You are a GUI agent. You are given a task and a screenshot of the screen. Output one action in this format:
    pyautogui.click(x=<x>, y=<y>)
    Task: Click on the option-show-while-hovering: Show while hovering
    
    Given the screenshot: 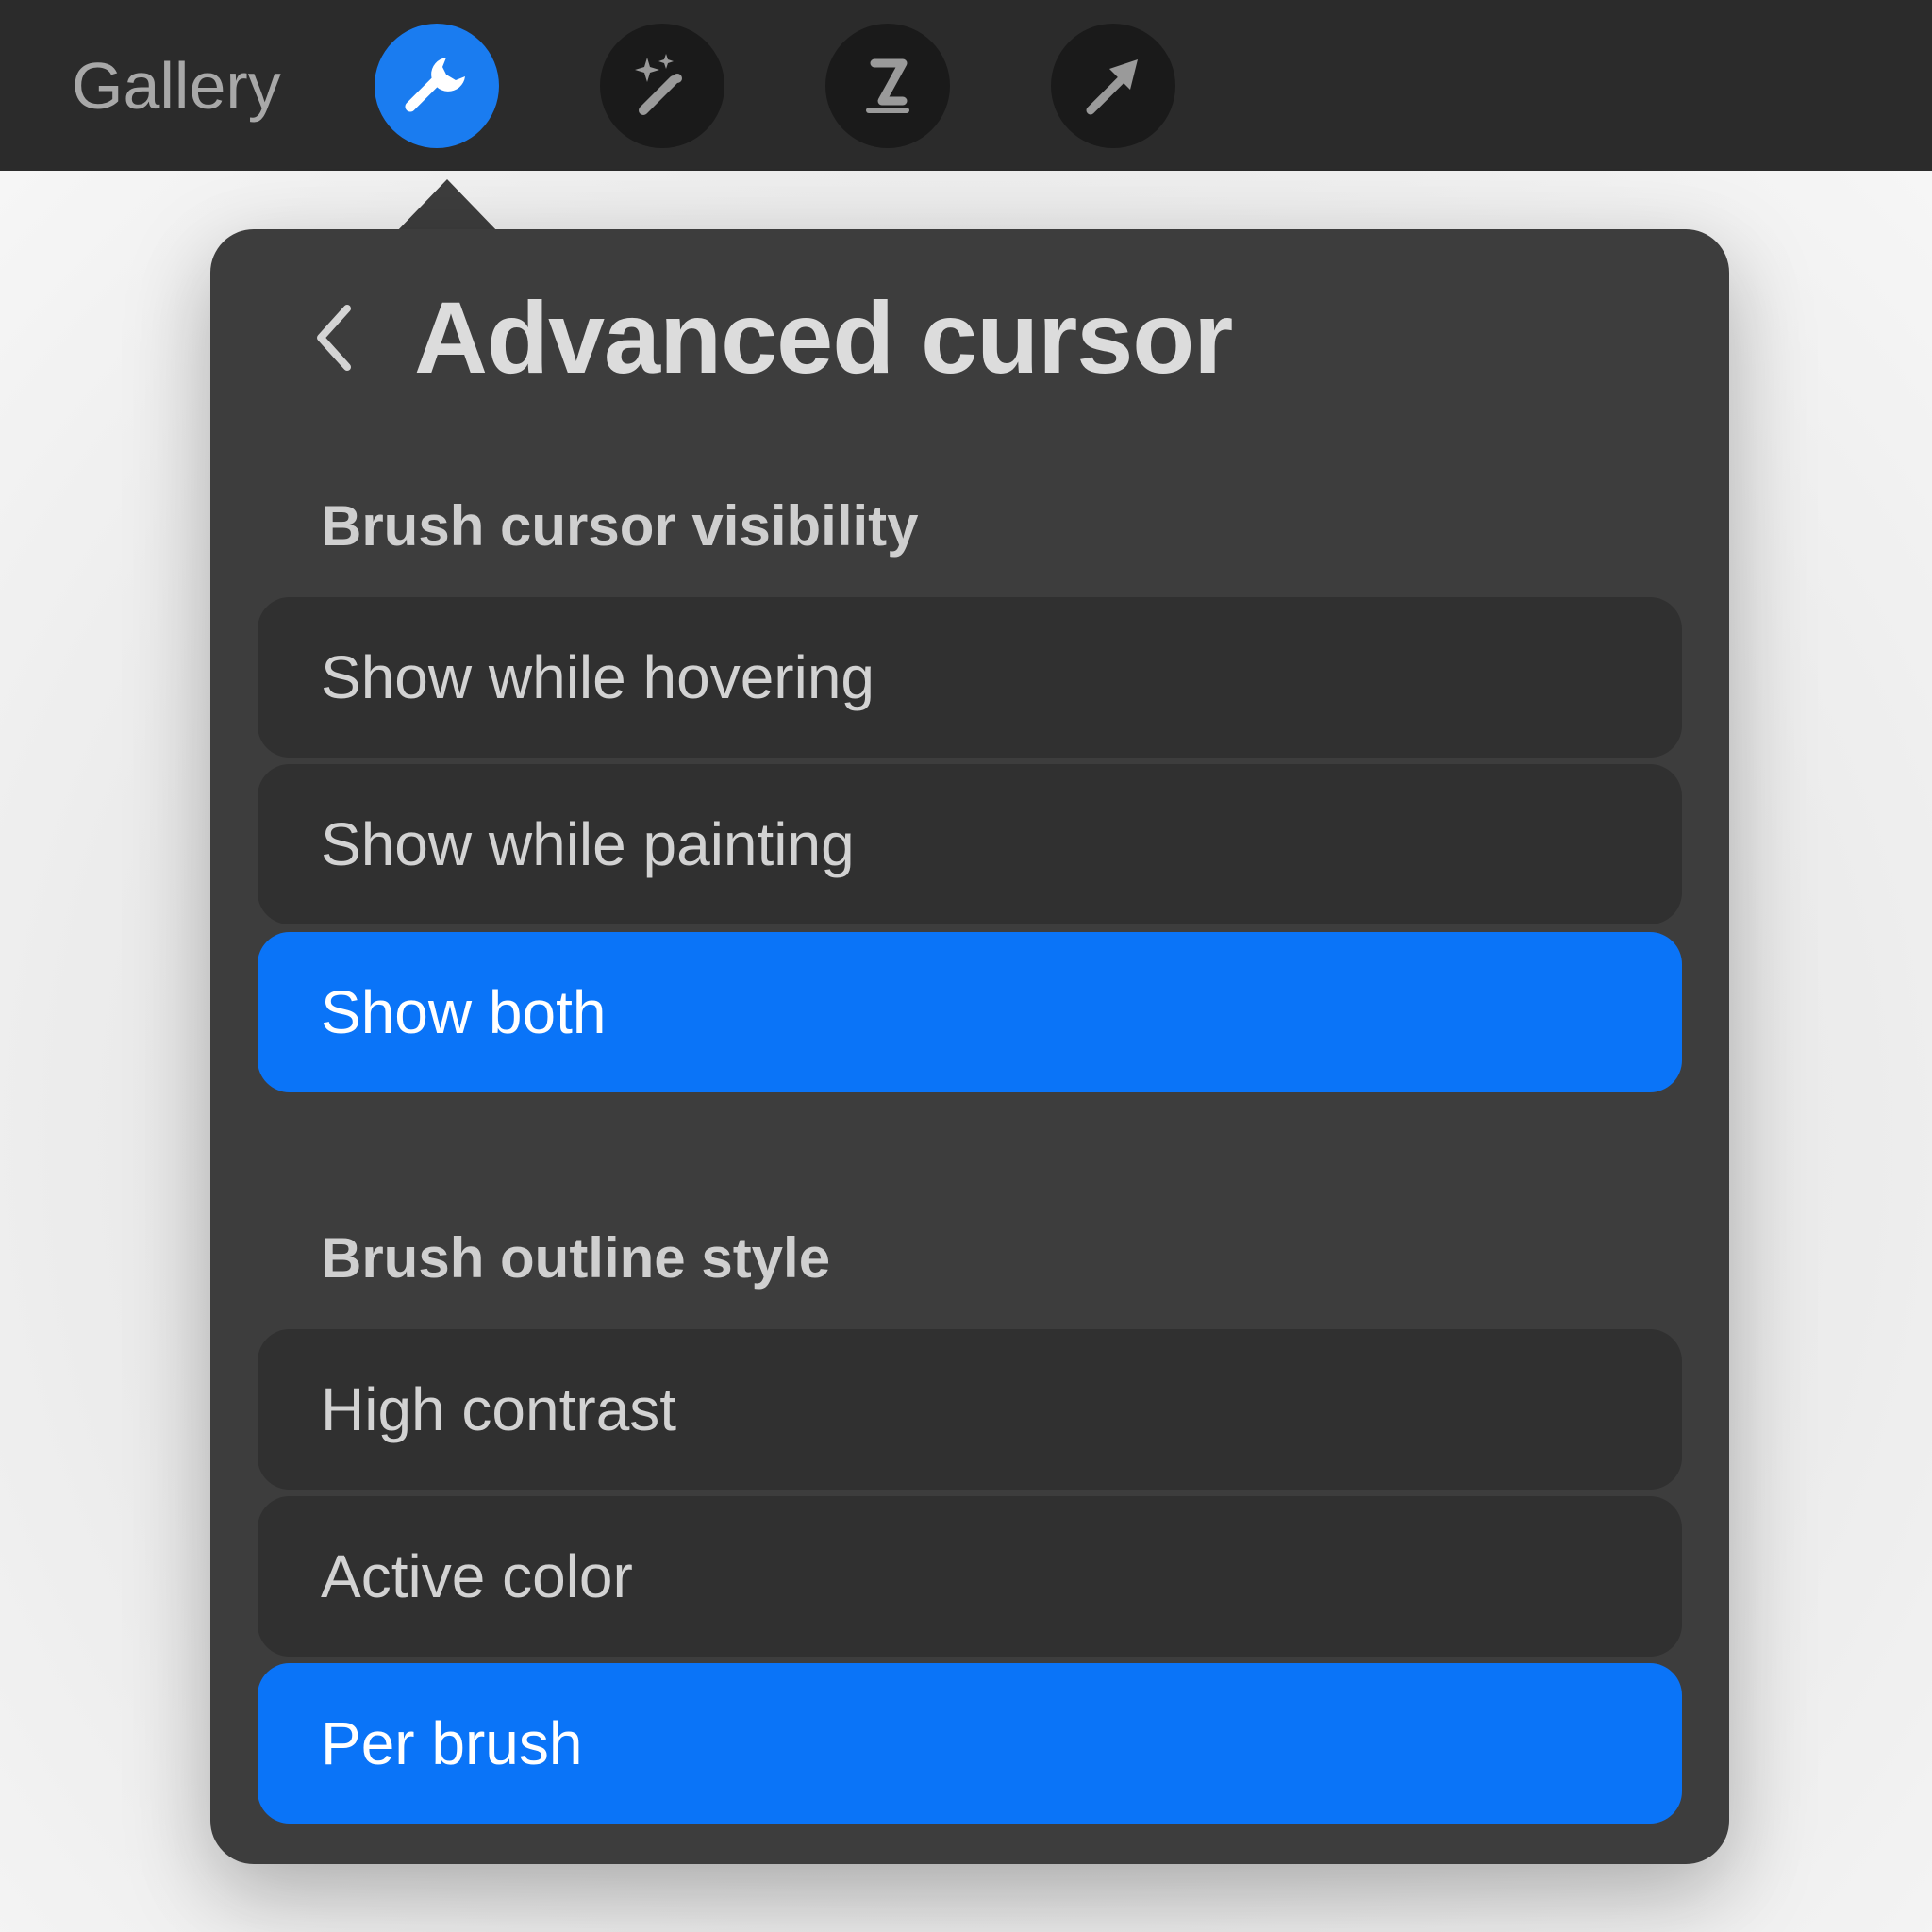 What is the action you would take?
    pyautogui.click(x=970, y=677)
    